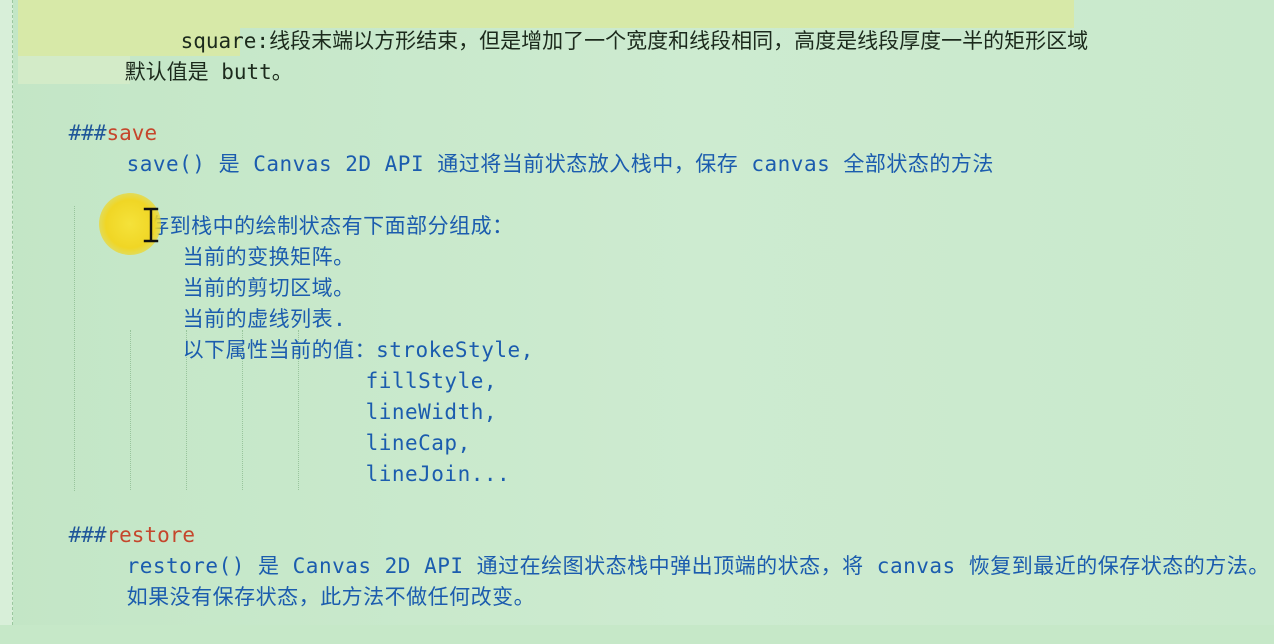 This screenshot has width=1274, height=644. What do you see at coordinates (242, 271) in the screenshot?
I see `list-item: 当前的剪切区域。` at bounding box center [242, 271].